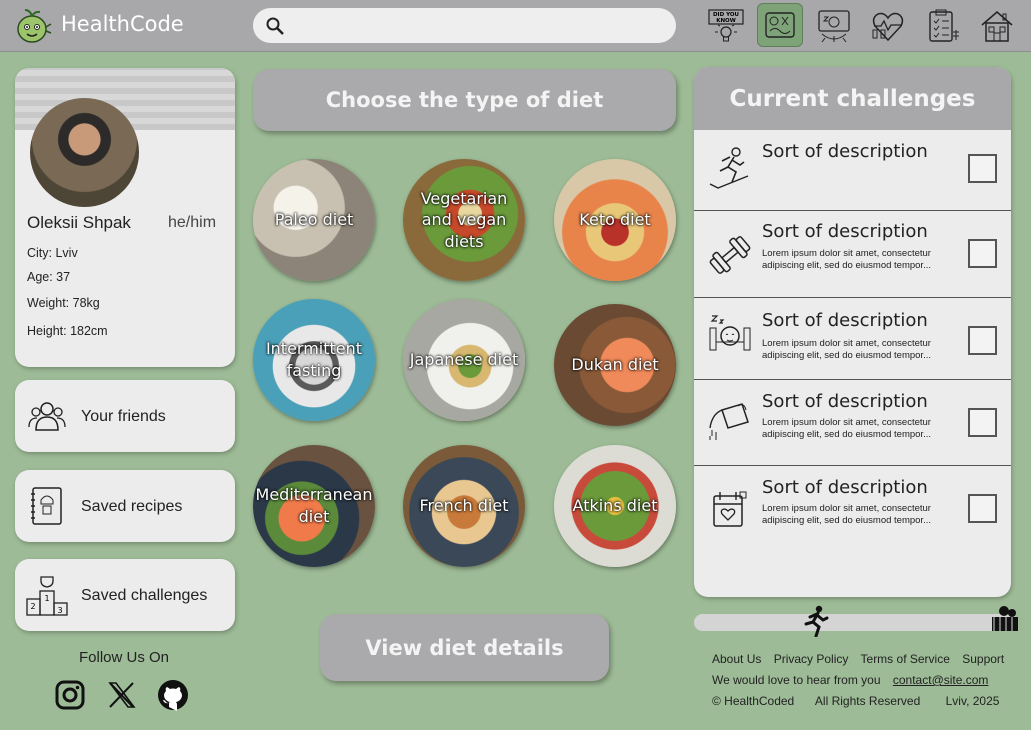 This screenshot has width=1031, height=730. I want to click on diet-vegetarian-vegan: Vegetarian and vegan diets, so click(464, 220).